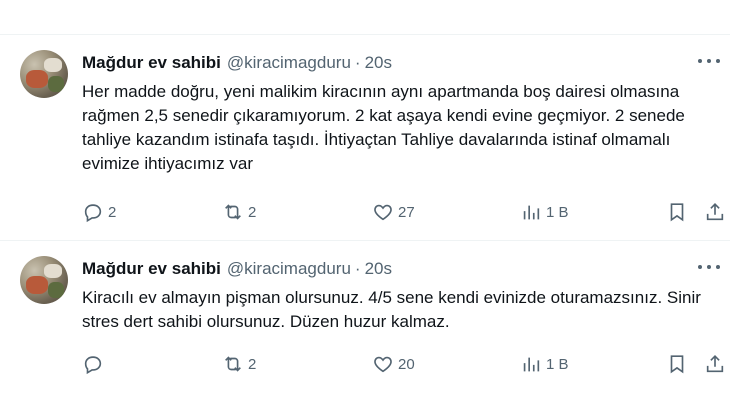  Describe the element at coordinates (393, 364) in the screenshot. I see `like-button: 20` at that location.